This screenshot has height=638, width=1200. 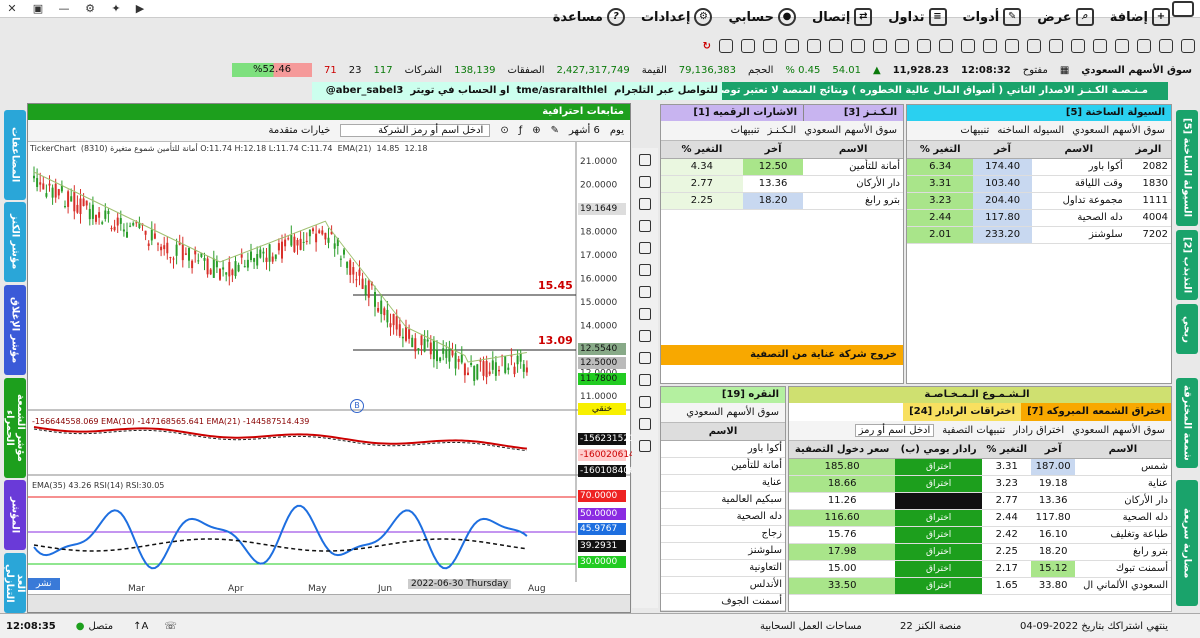 What do you see at coordinates (677, 17) in the screenshot?
I see `menu-settings: ⚙ إعدادات` at bounding box center [677, 17].